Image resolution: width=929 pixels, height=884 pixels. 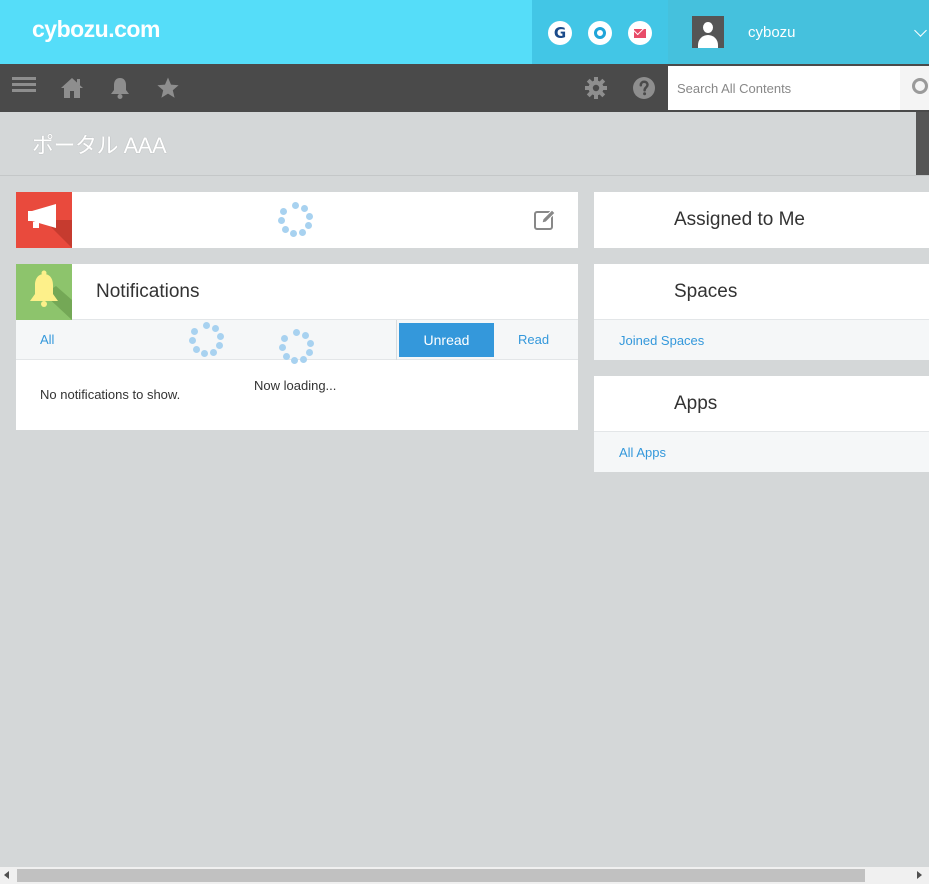 What do you see at coordinates (708, 32) in the screenshot?
I see `avatar` at bounding box center [708, 32].